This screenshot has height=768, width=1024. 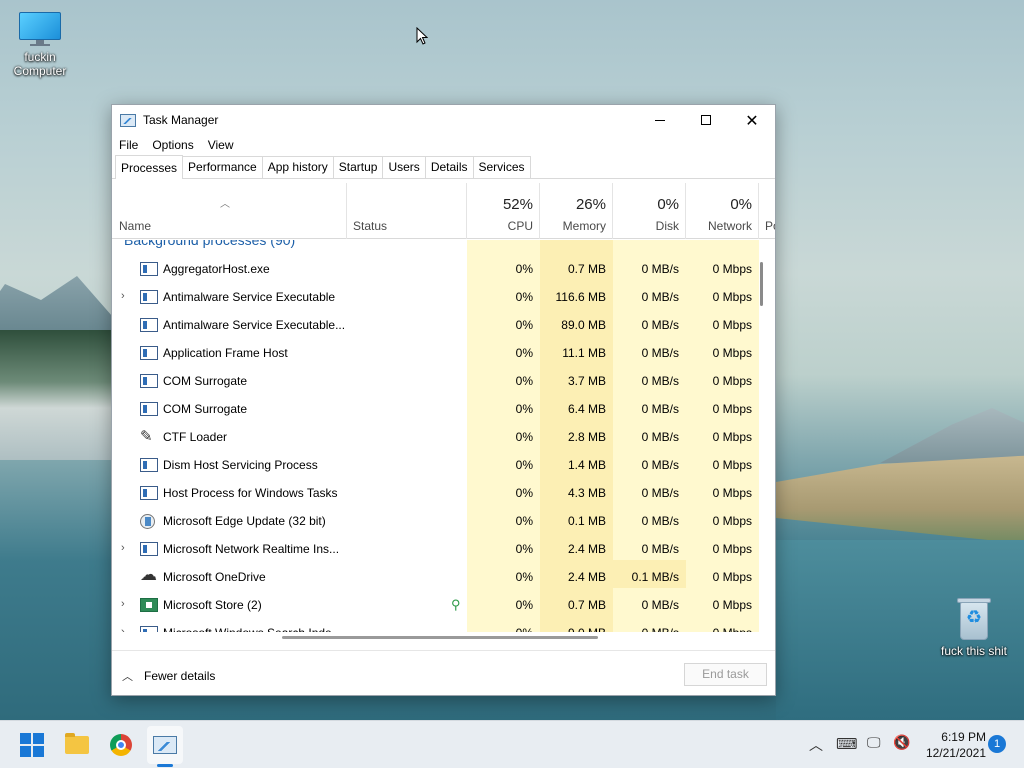 I want to click on task-manager-icon, so click(x=128, y=120).